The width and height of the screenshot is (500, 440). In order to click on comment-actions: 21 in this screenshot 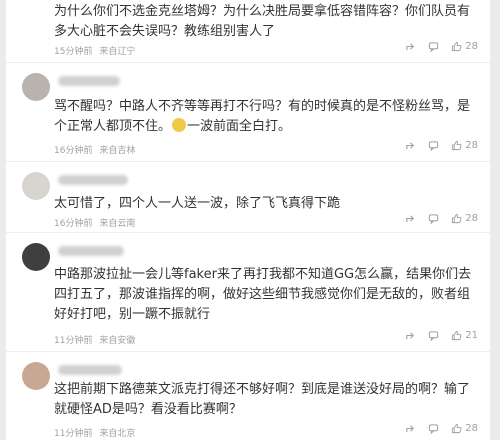, I will do `click(441, 335)`.